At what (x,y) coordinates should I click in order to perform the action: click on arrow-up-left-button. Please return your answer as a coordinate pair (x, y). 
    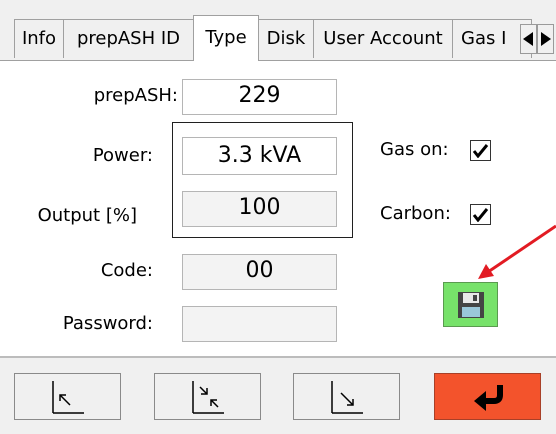
    Looking at the image, I should click on (67, 396).